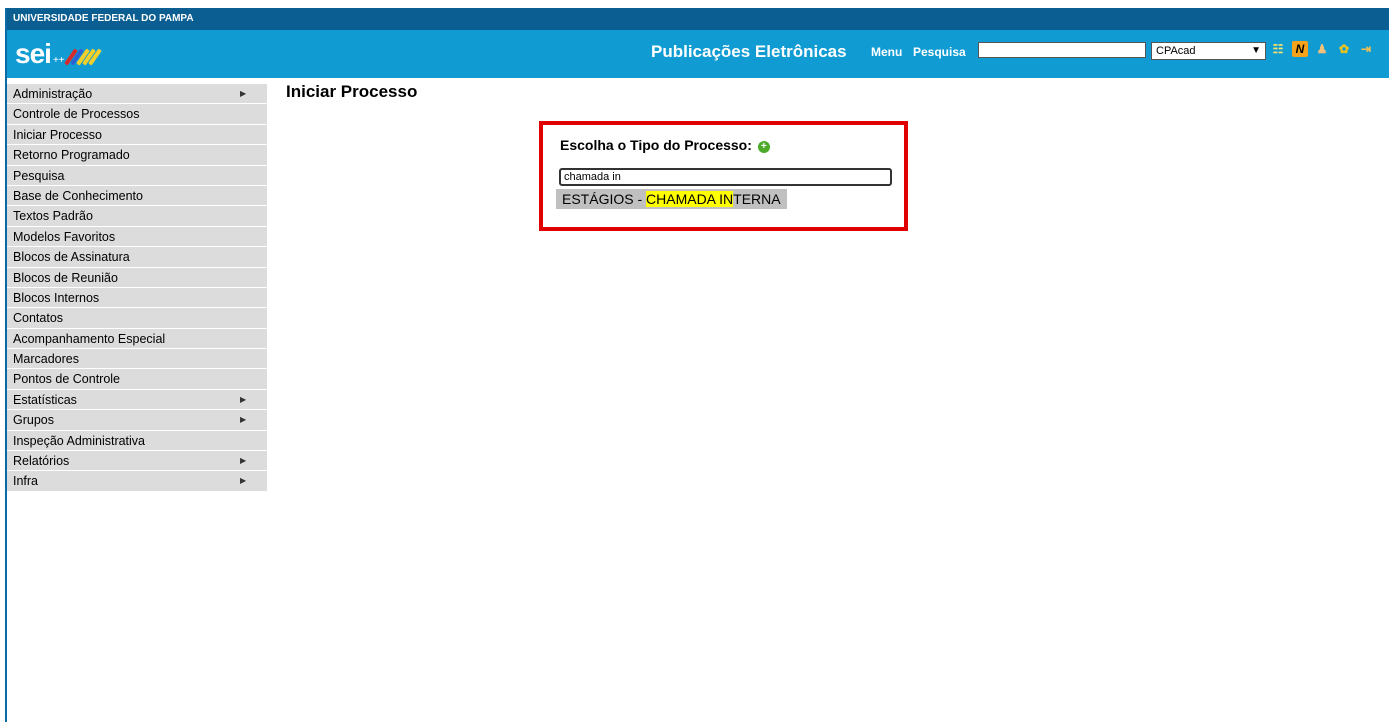 This screenshot has width=1389, height=722. Describe the element at coordinates (137, 237) in the screenshot. I see `sidebar-item: Modelos Favoritos` at that location.